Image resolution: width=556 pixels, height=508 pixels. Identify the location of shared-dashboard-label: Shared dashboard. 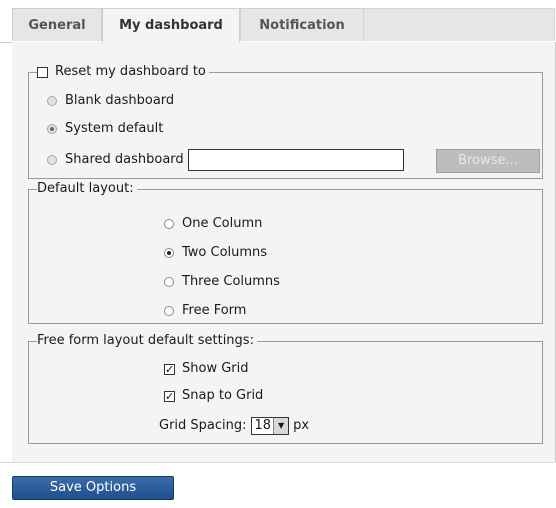
(124, 159).